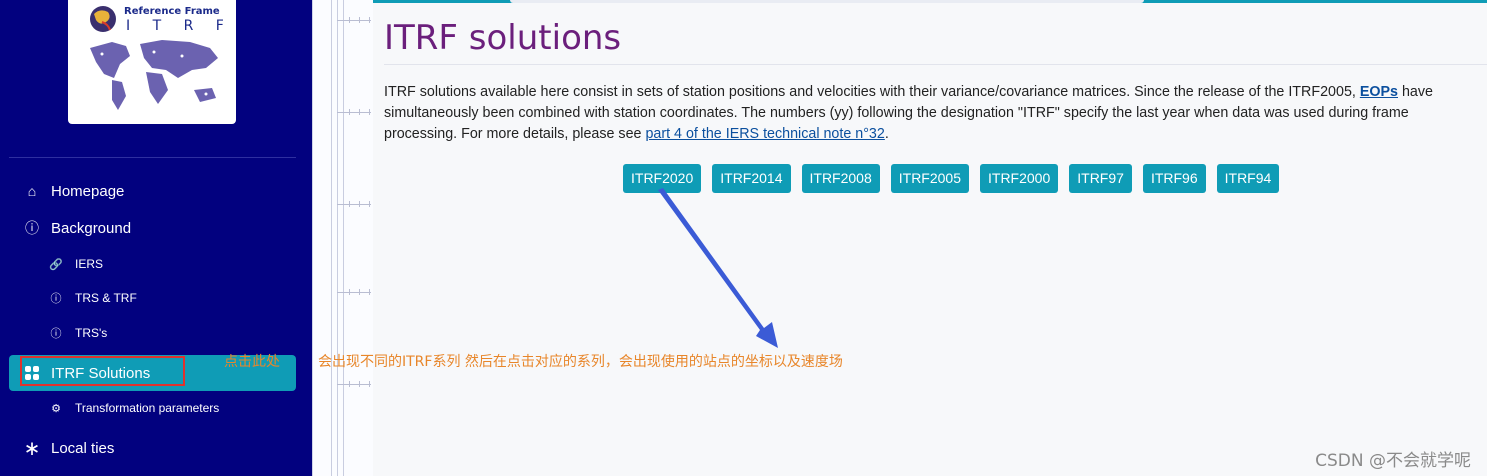 This screenshot has width=1487, height=476. What do you see at coordinates (103, 19) in the screenshot?
I see `globe-icon` at bounding box center [103, 19].